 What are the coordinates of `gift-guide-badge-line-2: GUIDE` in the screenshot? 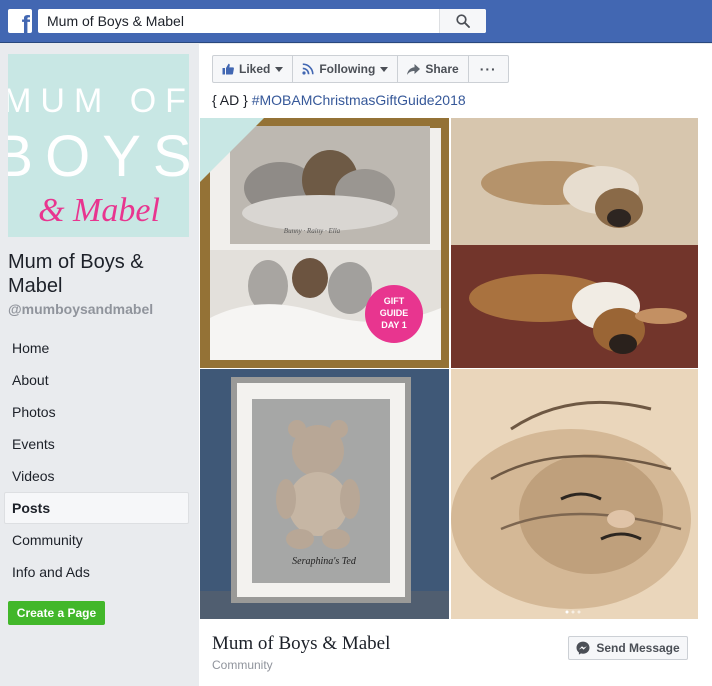 It's located at (394, 313).